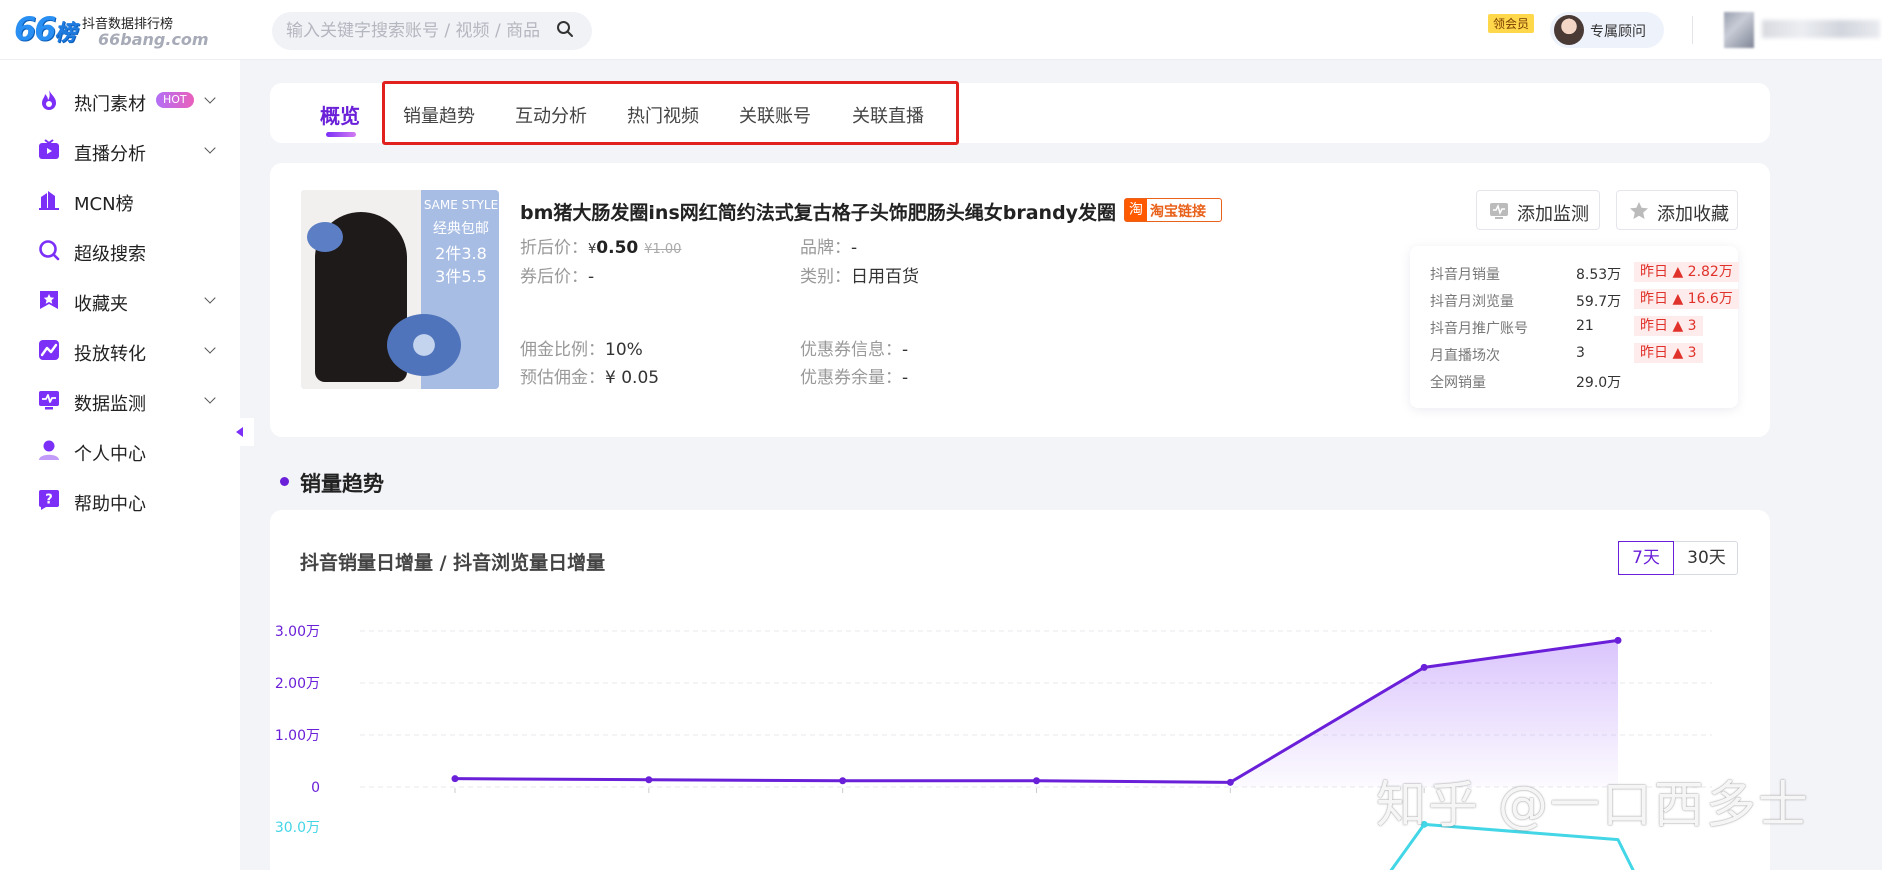  Describe the element at coordinates (1472, 302) in the screenshot. I see `stat-label: 抖音月浏览量` at that location.